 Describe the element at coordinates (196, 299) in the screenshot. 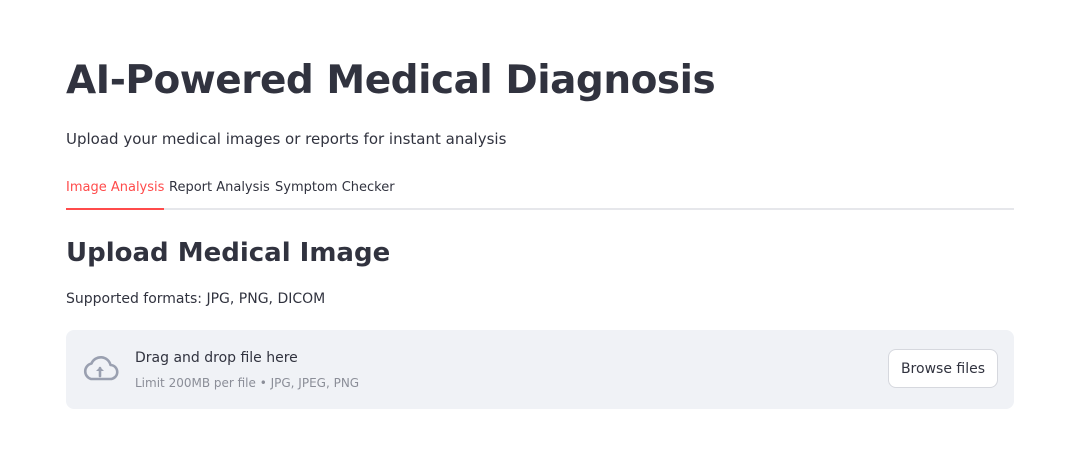

I see `supported-formats-text: Supported formats: JPG, PNG, DICOM` at that location.